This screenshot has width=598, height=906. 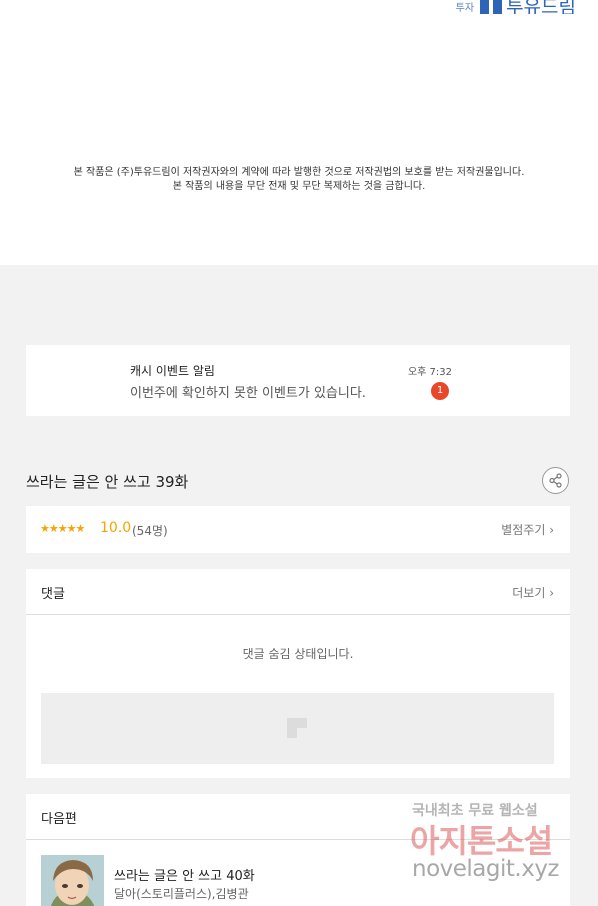 I want to click on copyright-line-2: 본 작품의 내용을 무단 전재 및 무단 복제하는 것을 금합니다., so click(x=299, y=186).